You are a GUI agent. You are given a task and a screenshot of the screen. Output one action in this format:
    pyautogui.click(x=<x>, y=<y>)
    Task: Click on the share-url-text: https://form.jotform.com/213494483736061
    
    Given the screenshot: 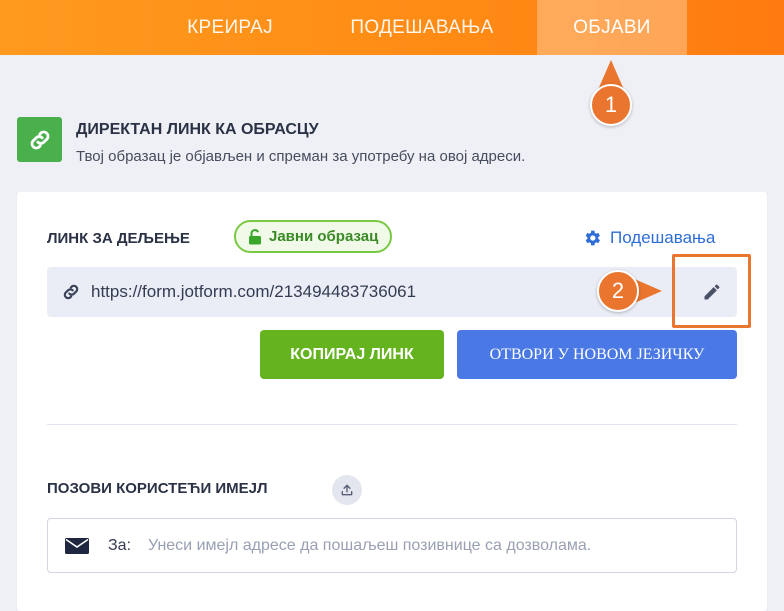 What is the action you would take?
    pyautogui.click(x=253, y=292)
    